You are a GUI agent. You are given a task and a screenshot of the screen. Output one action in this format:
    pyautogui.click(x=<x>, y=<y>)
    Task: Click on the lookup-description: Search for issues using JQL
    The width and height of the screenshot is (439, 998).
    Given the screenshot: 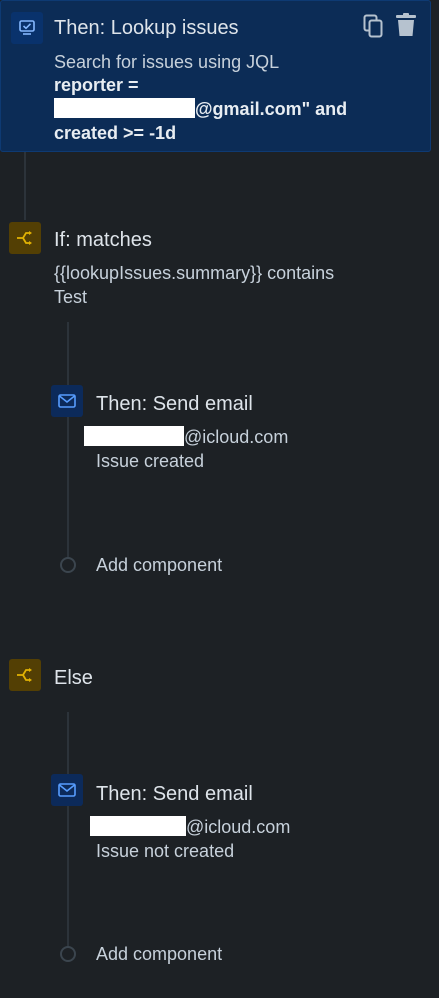 What is the action you would take?
    pyautogui.click(x=167, y=62)
    